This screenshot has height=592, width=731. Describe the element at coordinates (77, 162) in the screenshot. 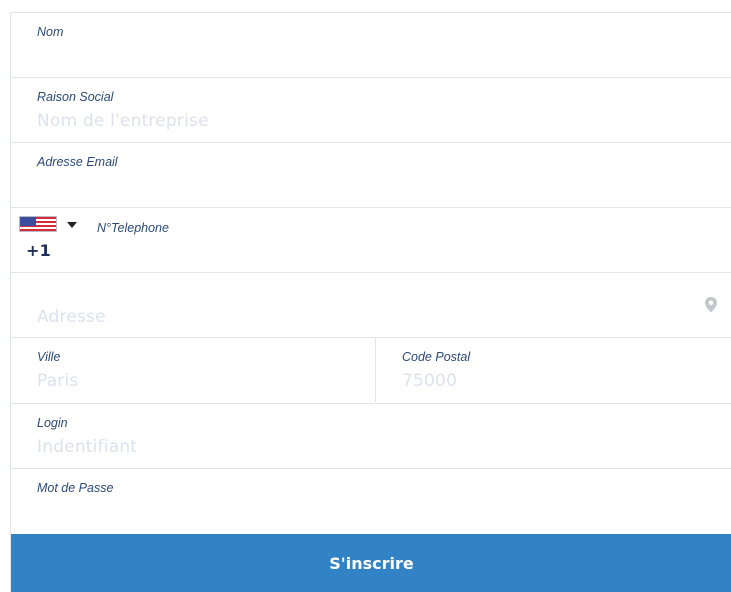

I see `email-label: Adresse Email` at that location.